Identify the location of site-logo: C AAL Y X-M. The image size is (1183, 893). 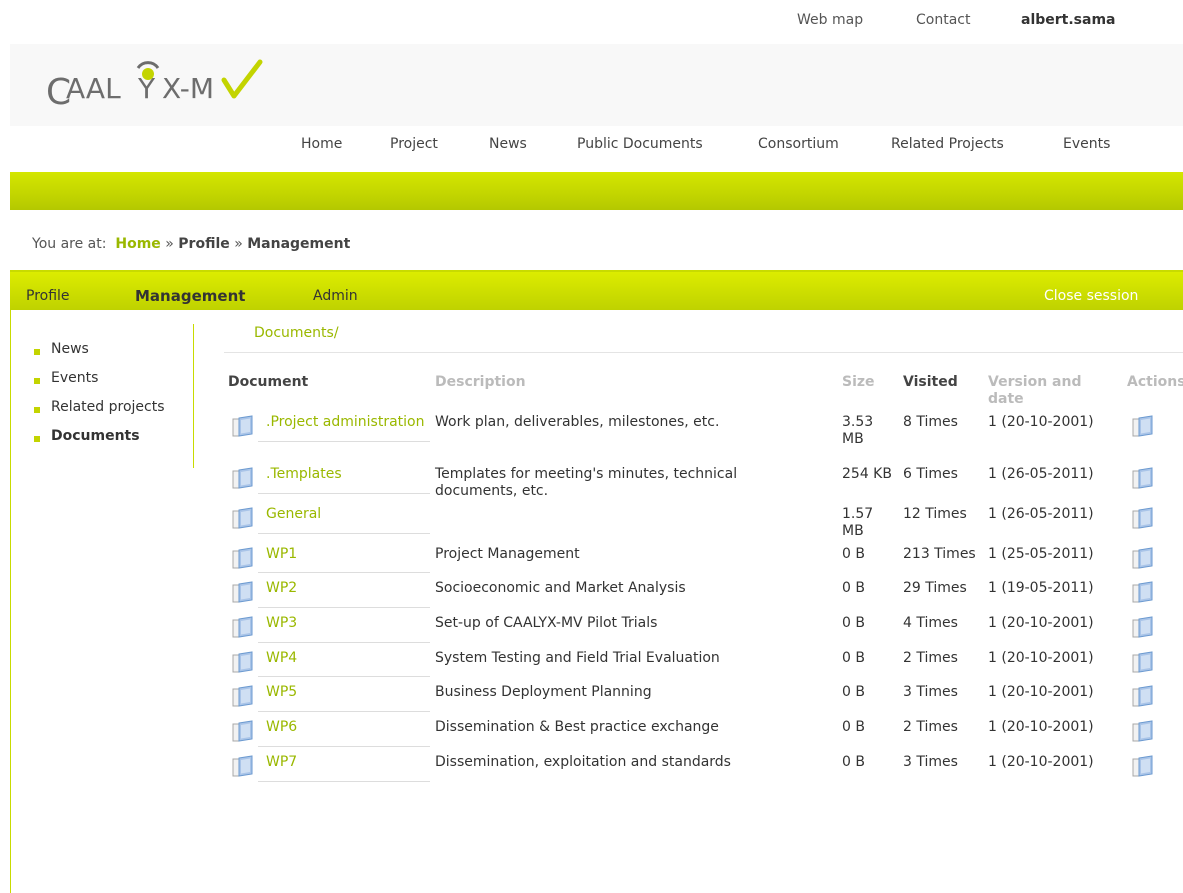
(156, 82).